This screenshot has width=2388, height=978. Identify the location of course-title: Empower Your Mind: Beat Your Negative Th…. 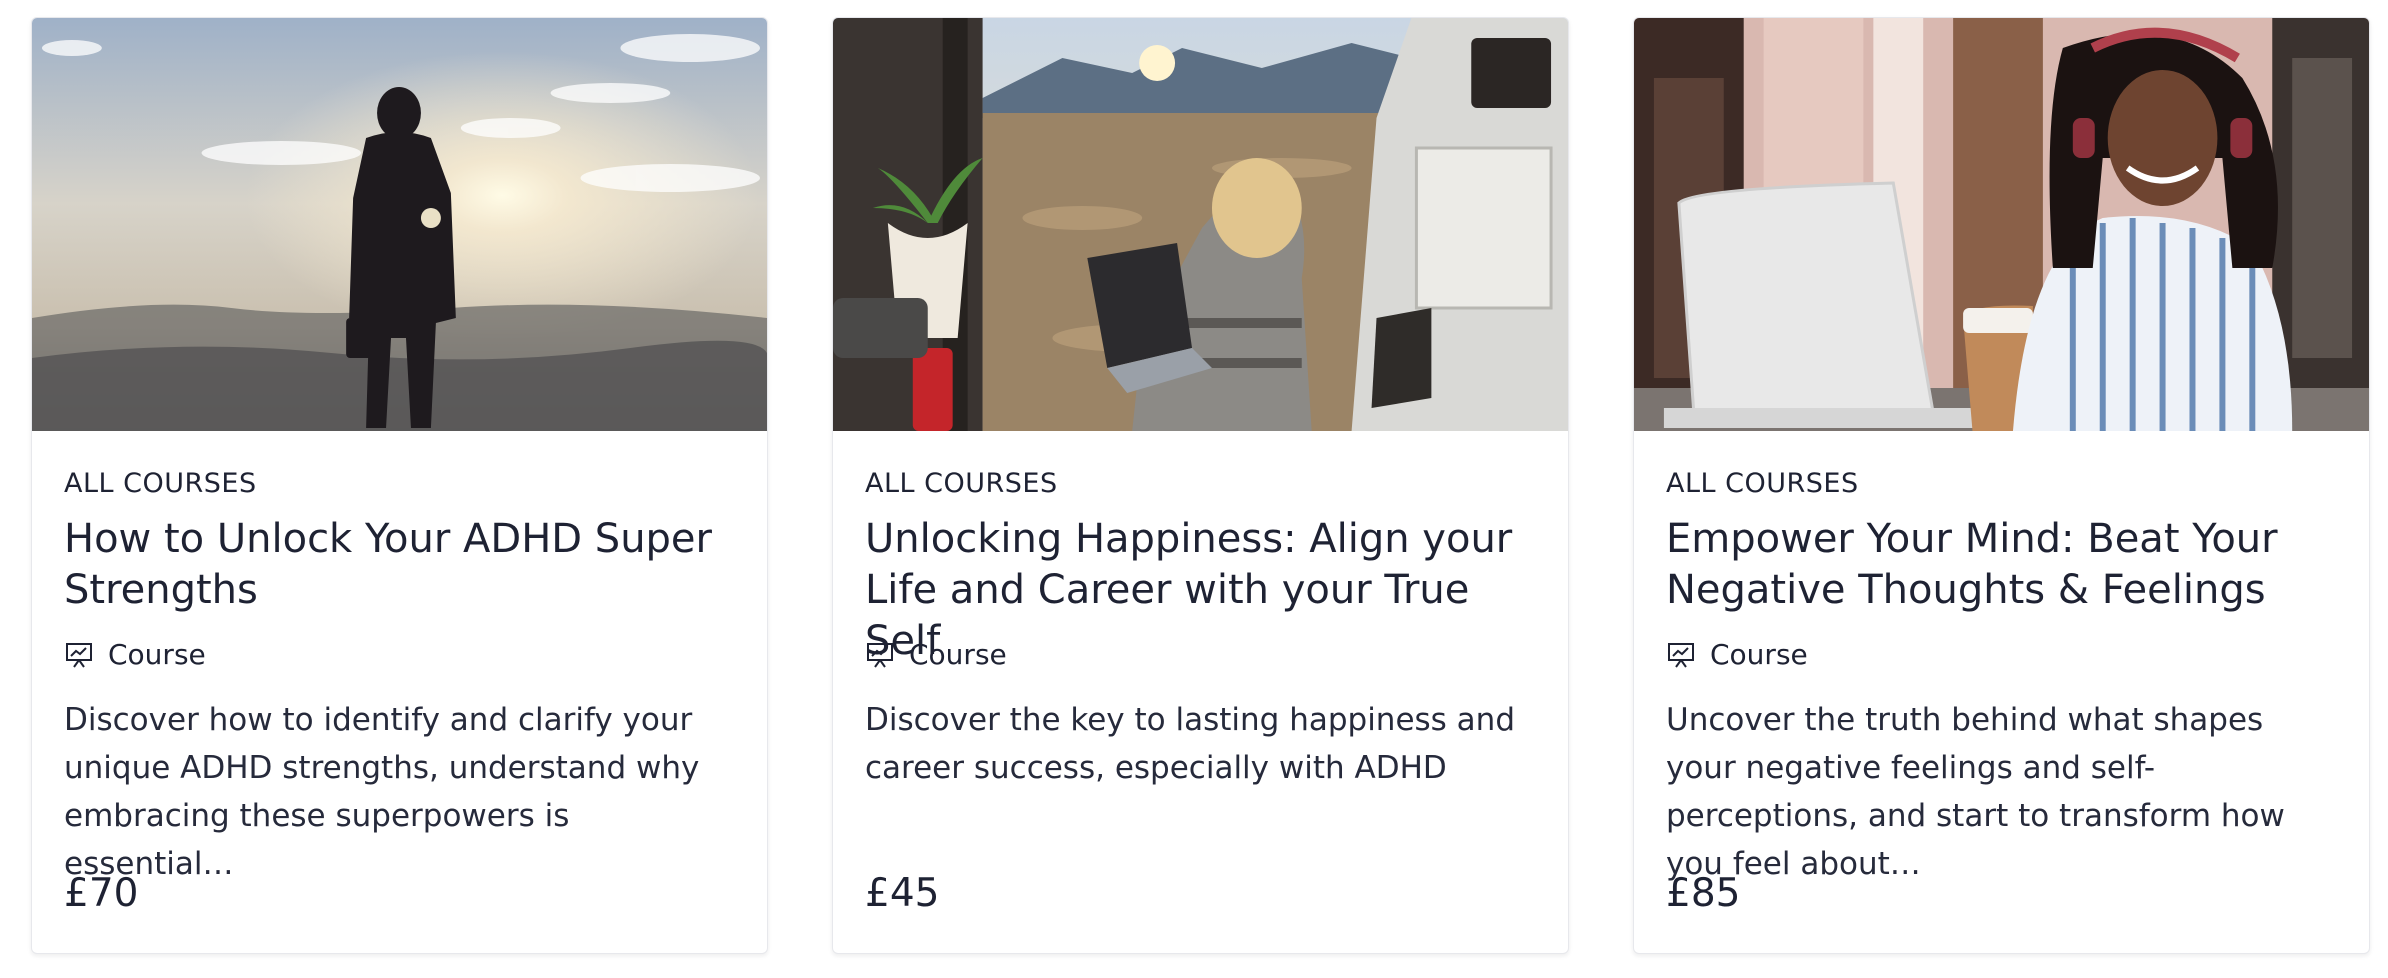
(2001, 565).